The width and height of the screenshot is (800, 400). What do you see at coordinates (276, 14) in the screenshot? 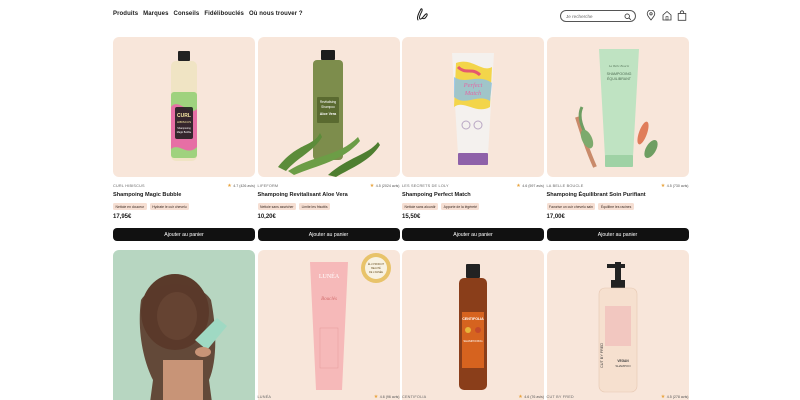
I see `nav-ou-nous-trouver: Où nous trouver ?` at bounding box center [276, 14].